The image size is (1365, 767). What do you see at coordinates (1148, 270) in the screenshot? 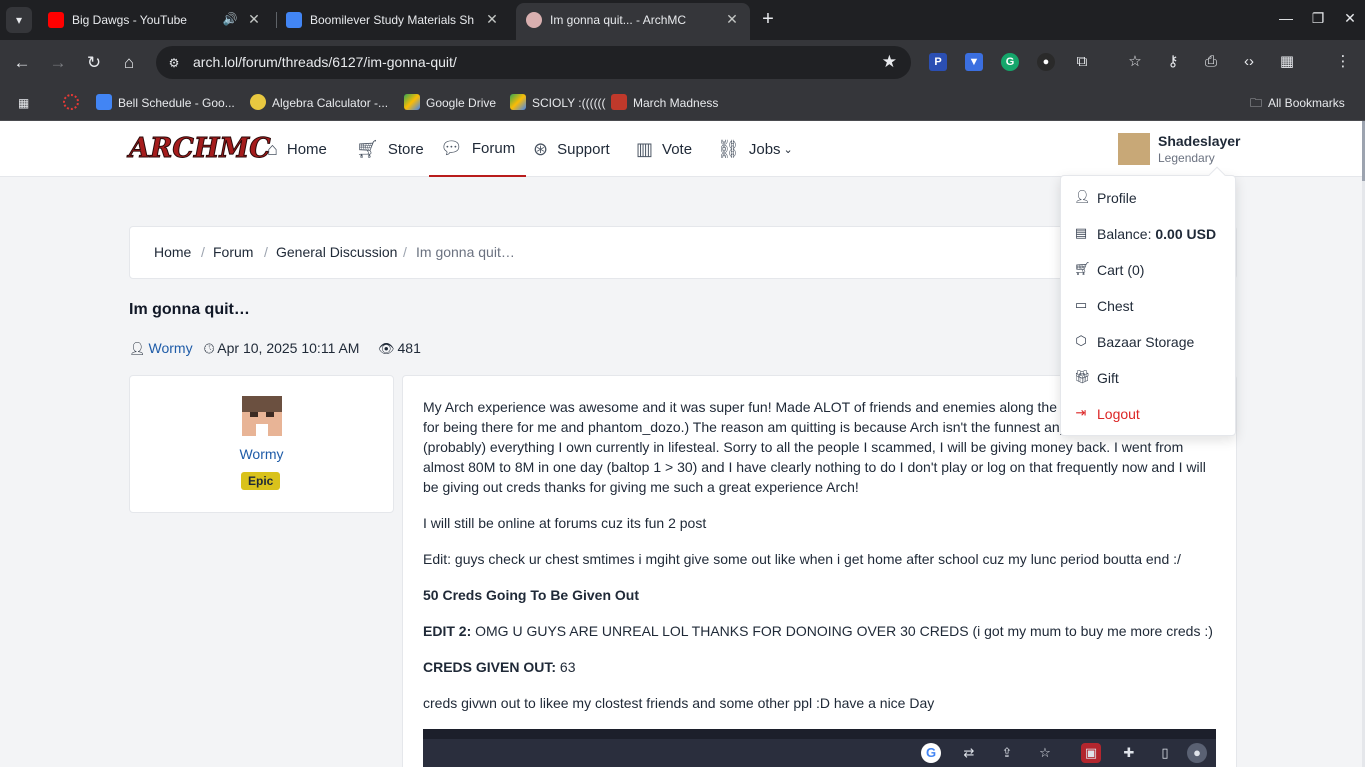
I see `menu-item-cart: 🛒︎ Cart (0)` at bounding box center [1148, 270].